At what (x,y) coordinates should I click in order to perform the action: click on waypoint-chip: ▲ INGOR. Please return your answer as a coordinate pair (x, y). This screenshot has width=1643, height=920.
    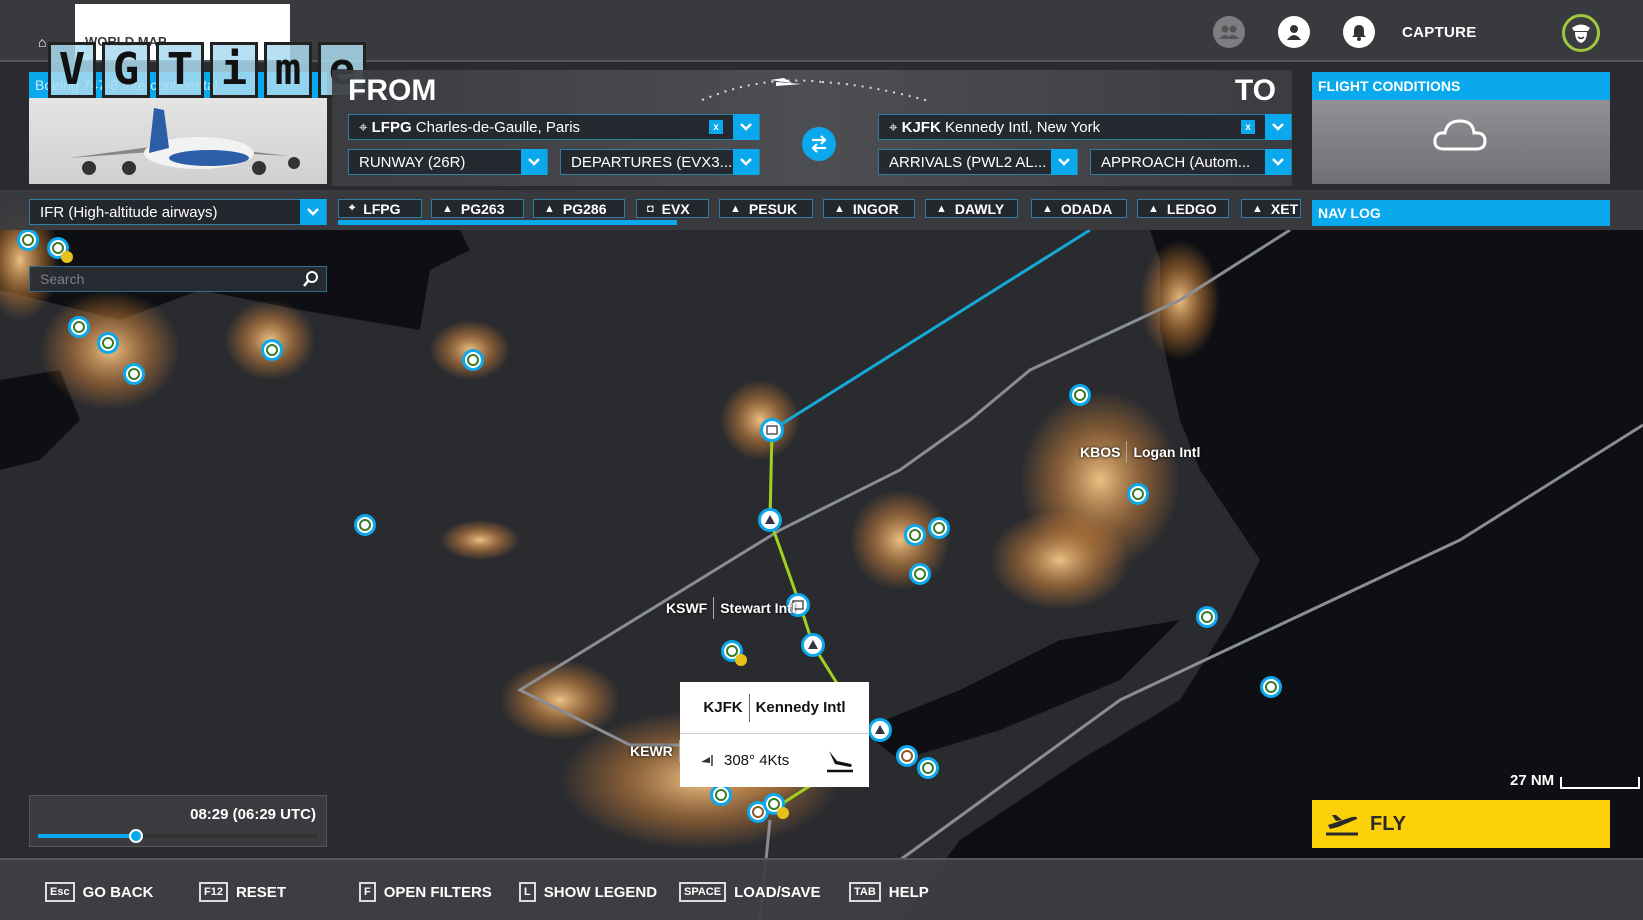
    Looking at the image, I should click on (869, 208).